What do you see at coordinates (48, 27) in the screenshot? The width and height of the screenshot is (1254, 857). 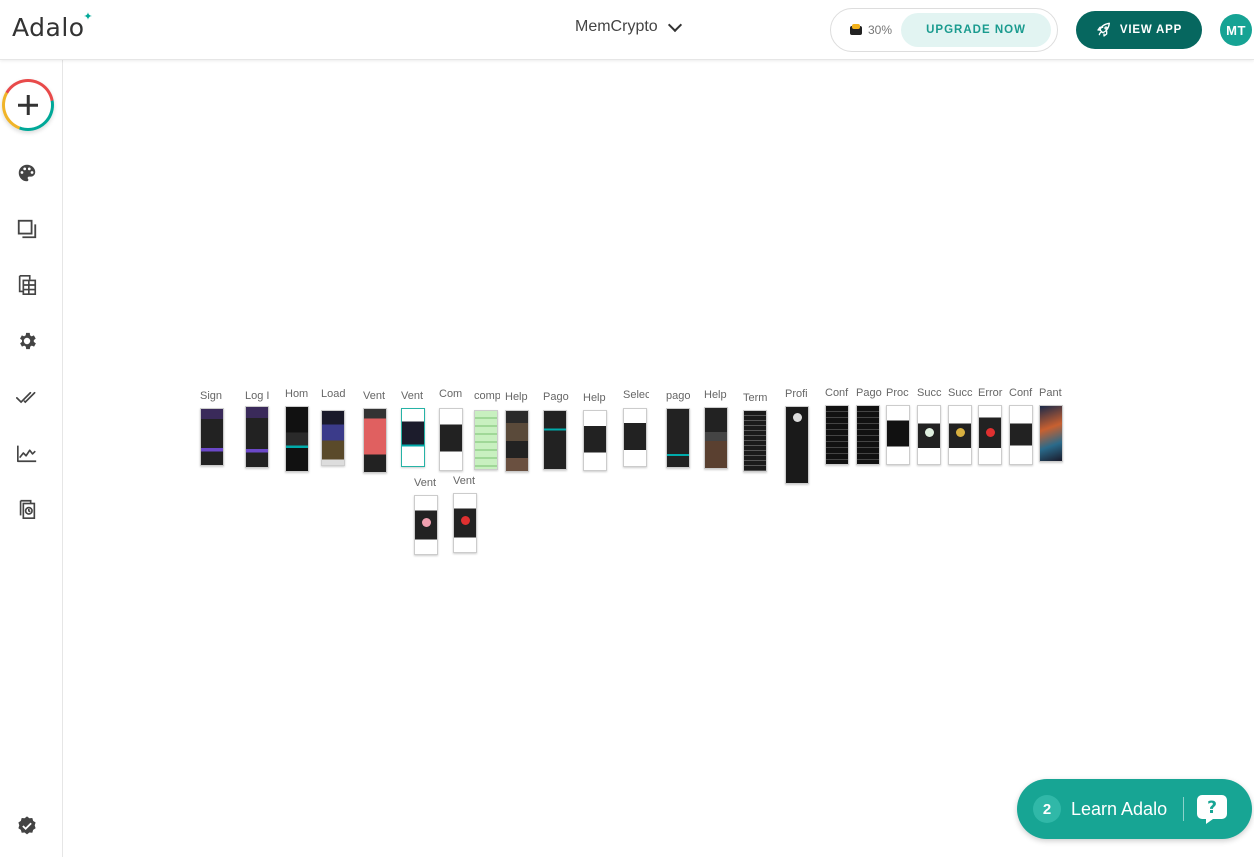 I see `logo-text: Adalo` at bounding box center [48, 27].